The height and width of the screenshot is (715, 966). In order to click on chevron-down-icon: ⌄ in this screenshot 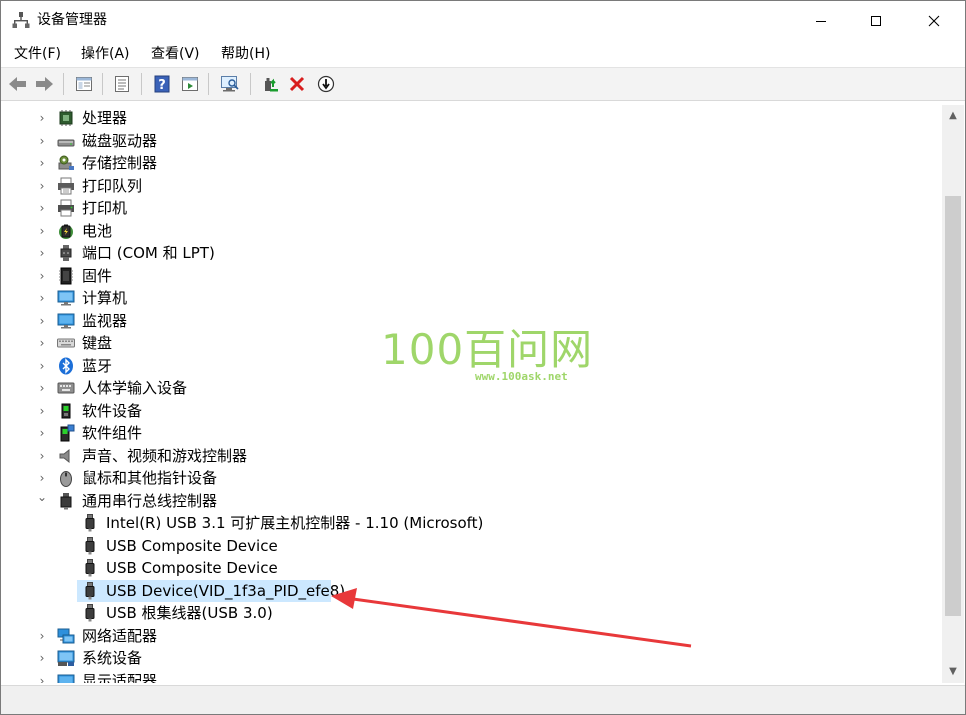, I will do `click(42, 497)`.